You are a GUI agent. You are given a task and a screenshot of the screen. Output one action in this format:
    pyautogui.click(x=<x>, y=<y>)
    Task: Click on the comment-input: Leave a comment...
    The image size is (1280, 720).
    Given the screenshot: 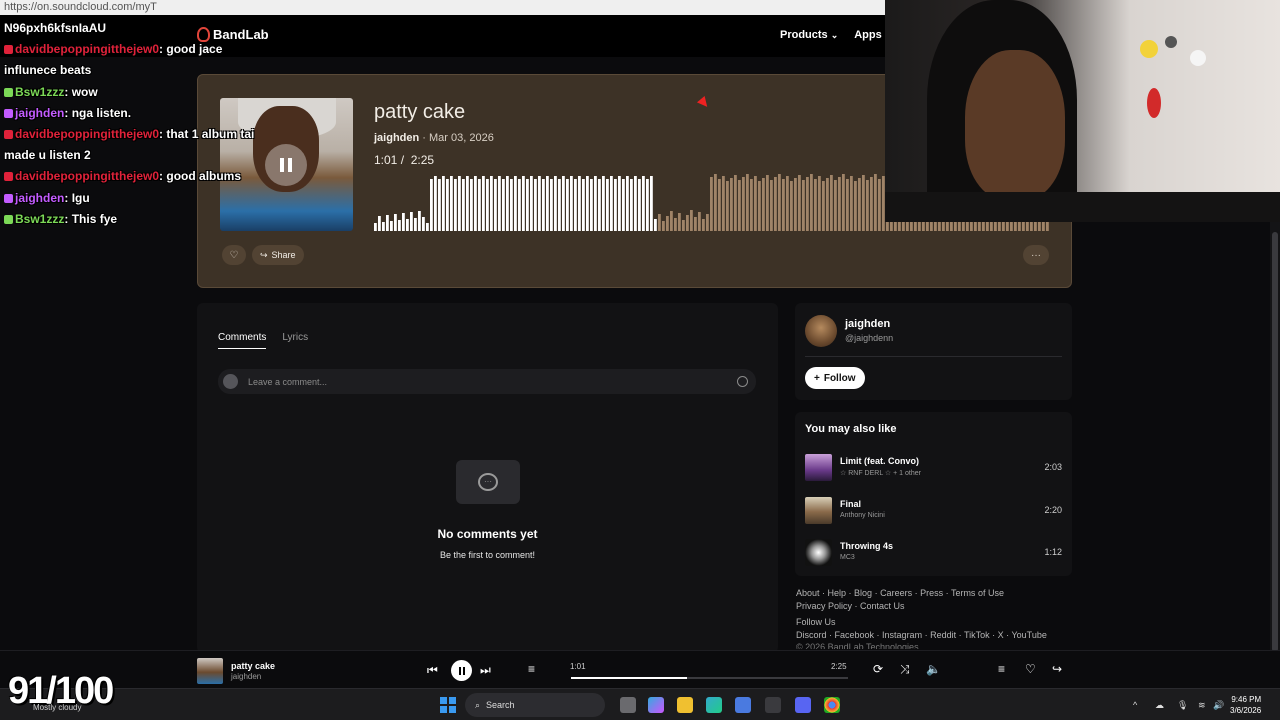 What is the action you would take?
    pyautogui.click(x=487, y=381)
    